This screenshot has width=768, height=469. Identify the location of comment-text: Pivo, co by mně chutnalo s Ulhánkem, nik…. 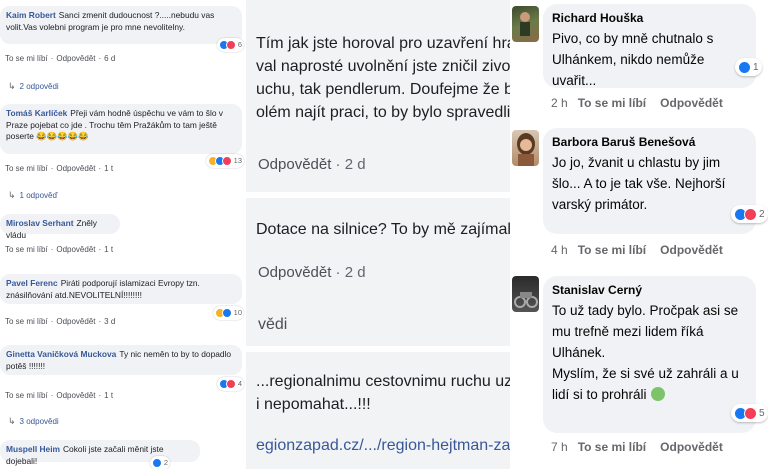
(633, 59).